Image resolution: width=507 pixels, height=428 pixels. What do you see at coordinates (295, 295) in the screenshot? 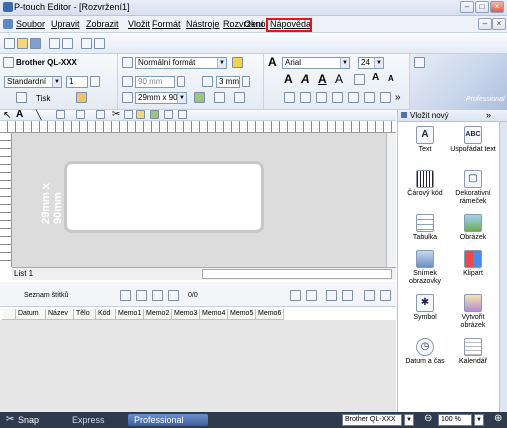
I see `search-icon` at bounding box center [295, 295].